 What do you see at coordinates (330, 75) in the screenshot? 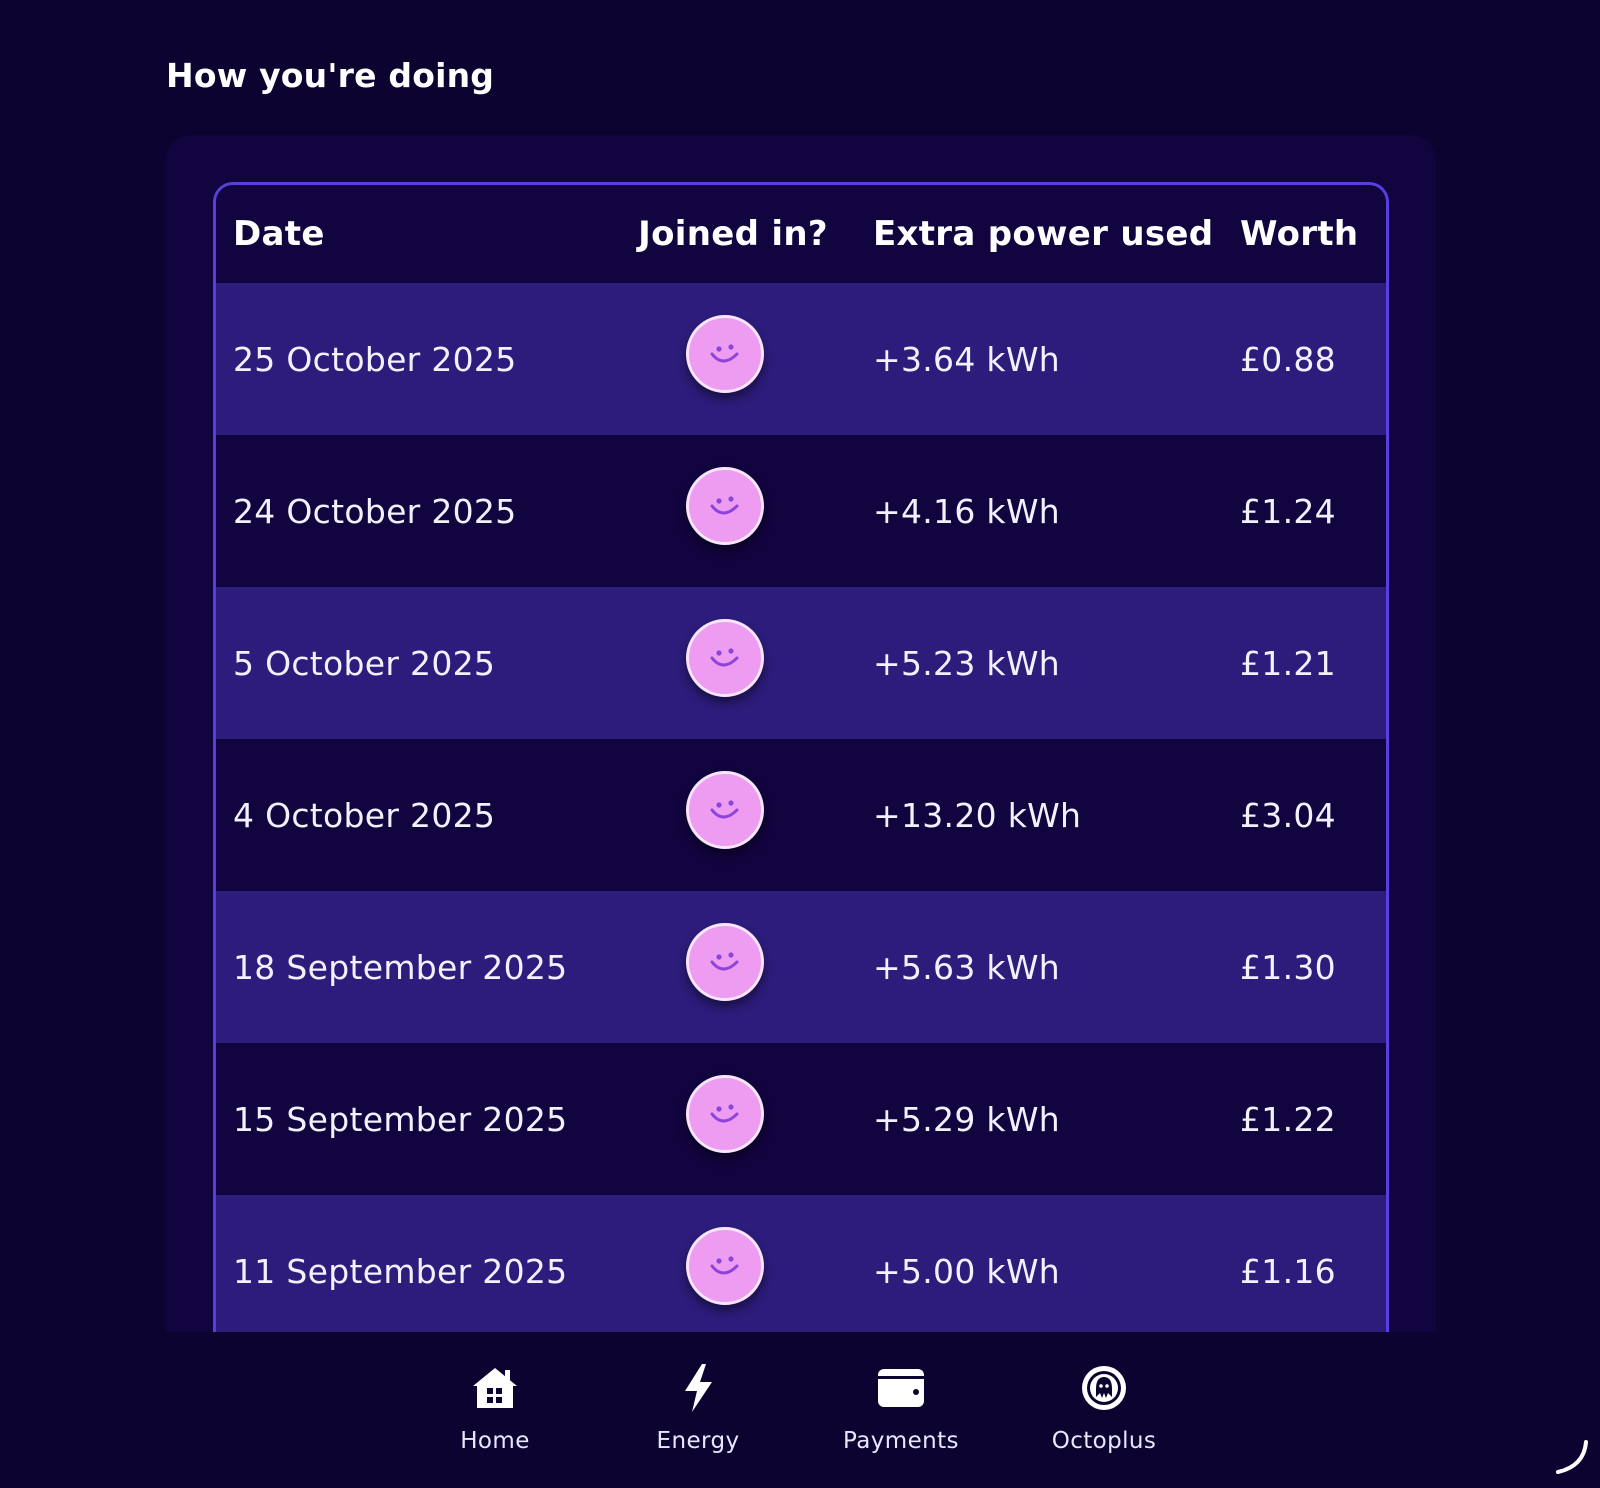
I see `section-title: How you're doing` at bounding box center [330, 75].